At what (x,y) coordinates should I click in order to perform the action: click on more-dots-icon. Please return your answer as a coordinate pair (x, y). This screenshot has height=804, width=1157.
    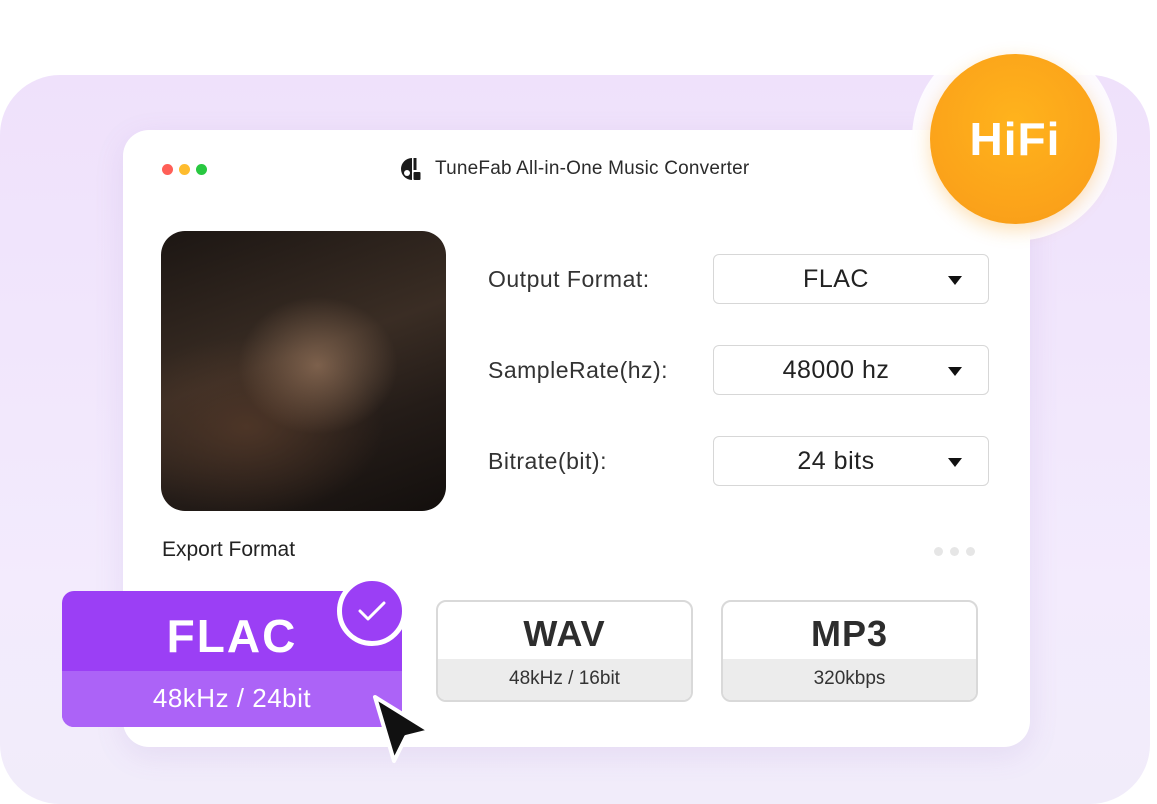
    Looking at the image, I should click on (954, 551).